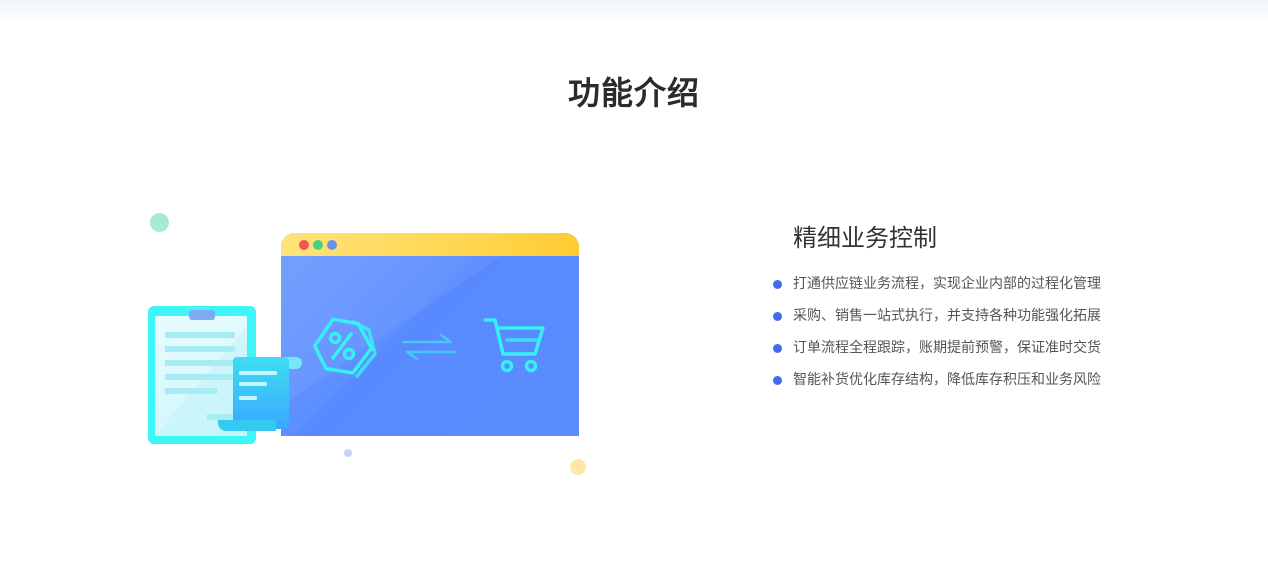 This screenshot has height=565, width=1268. Describe the element at coordinates (430, 244) in the screenshot. I see `browser-title-bar` at that location.